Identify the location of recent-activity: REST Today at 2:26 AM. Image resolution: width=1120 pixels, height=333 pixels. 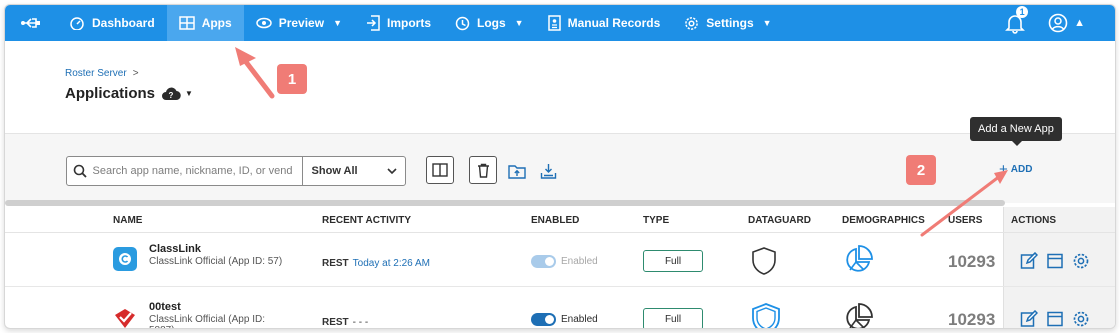
(376, 263).